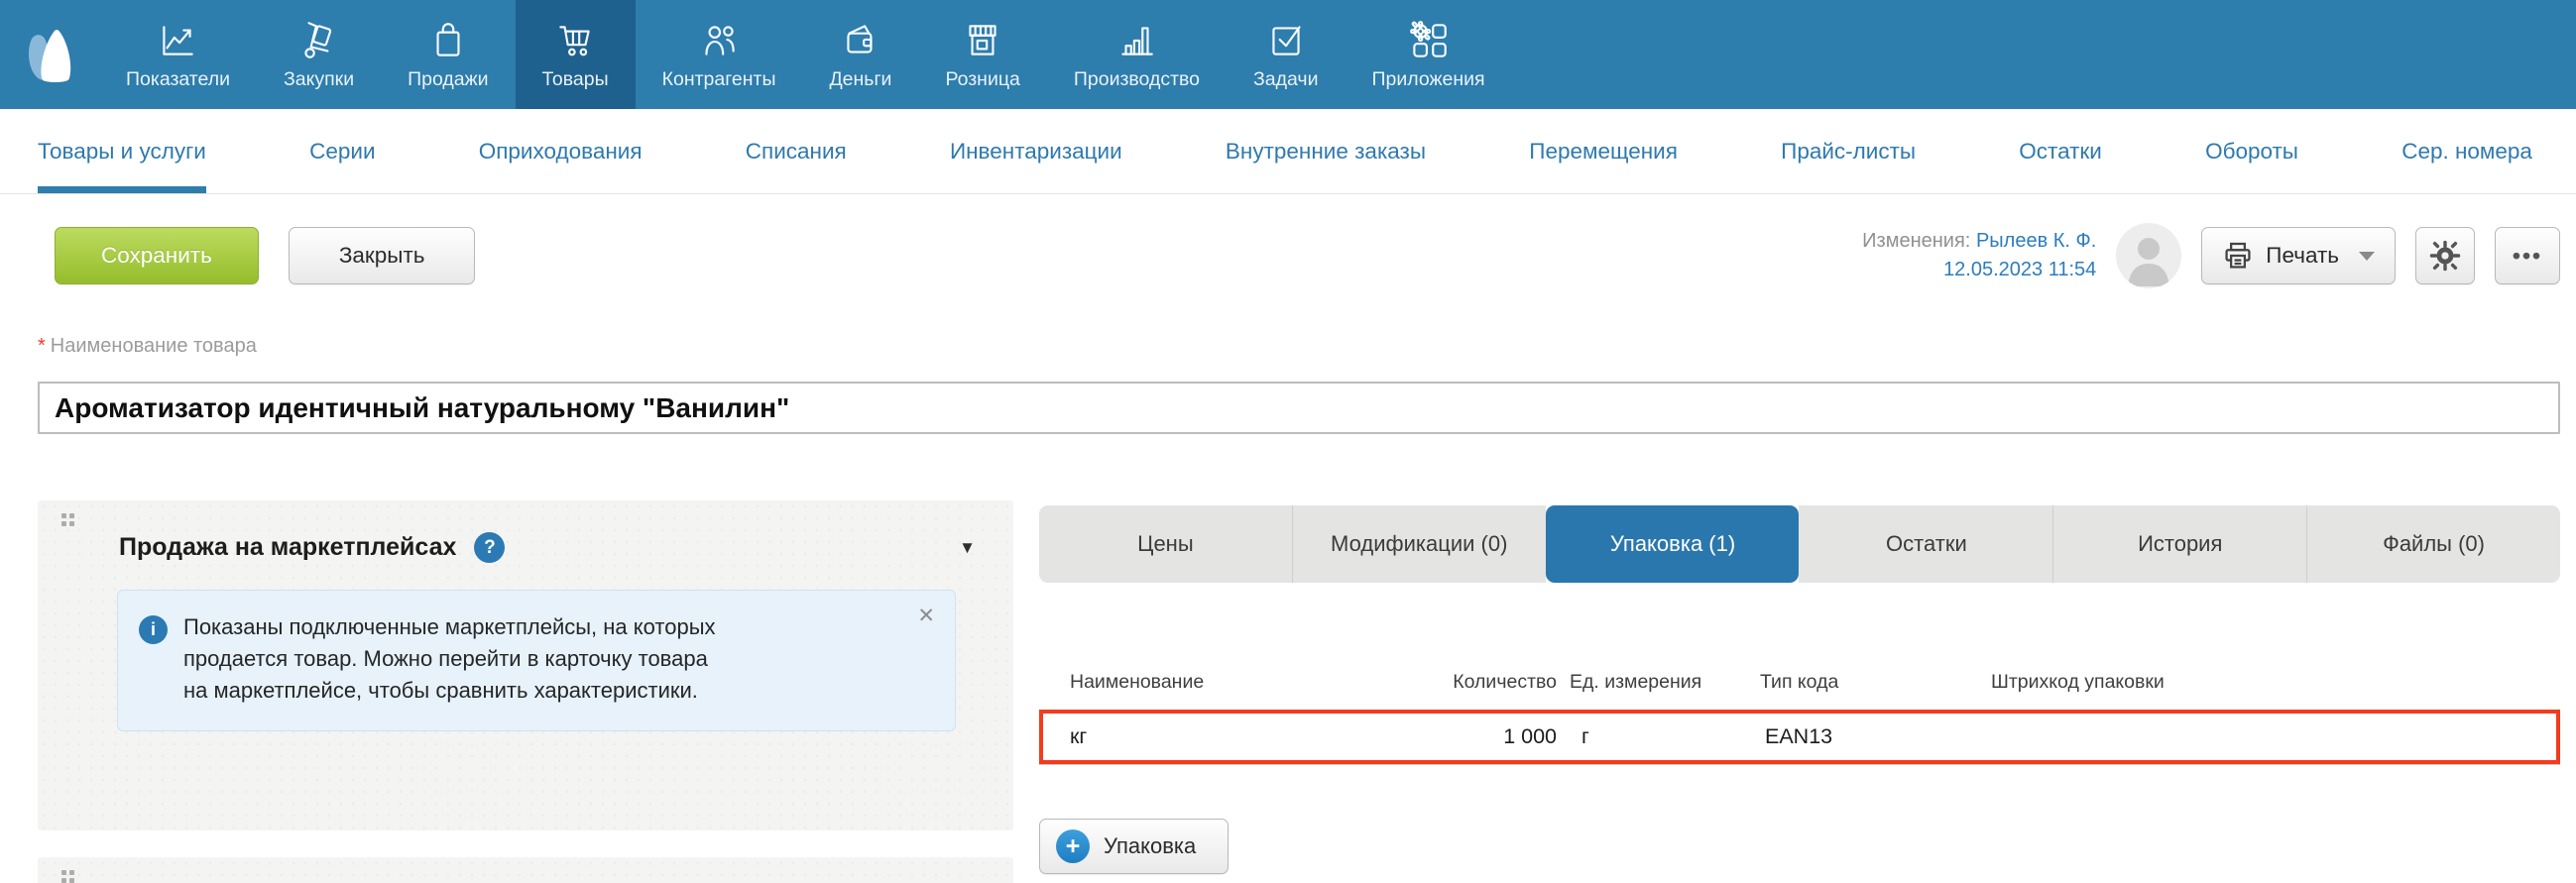  Describe the element at coordinates (982, 40) in the screenshot. I see `storefront-icon` at that location.